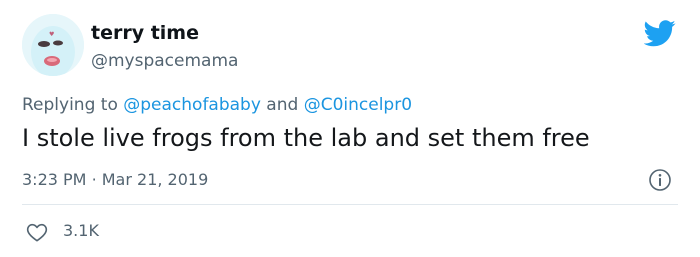  What do you see at coordinates (73, 105) in the screenshot?
I see `reply-prefix: Replying to` at bounding box center [73, 105].